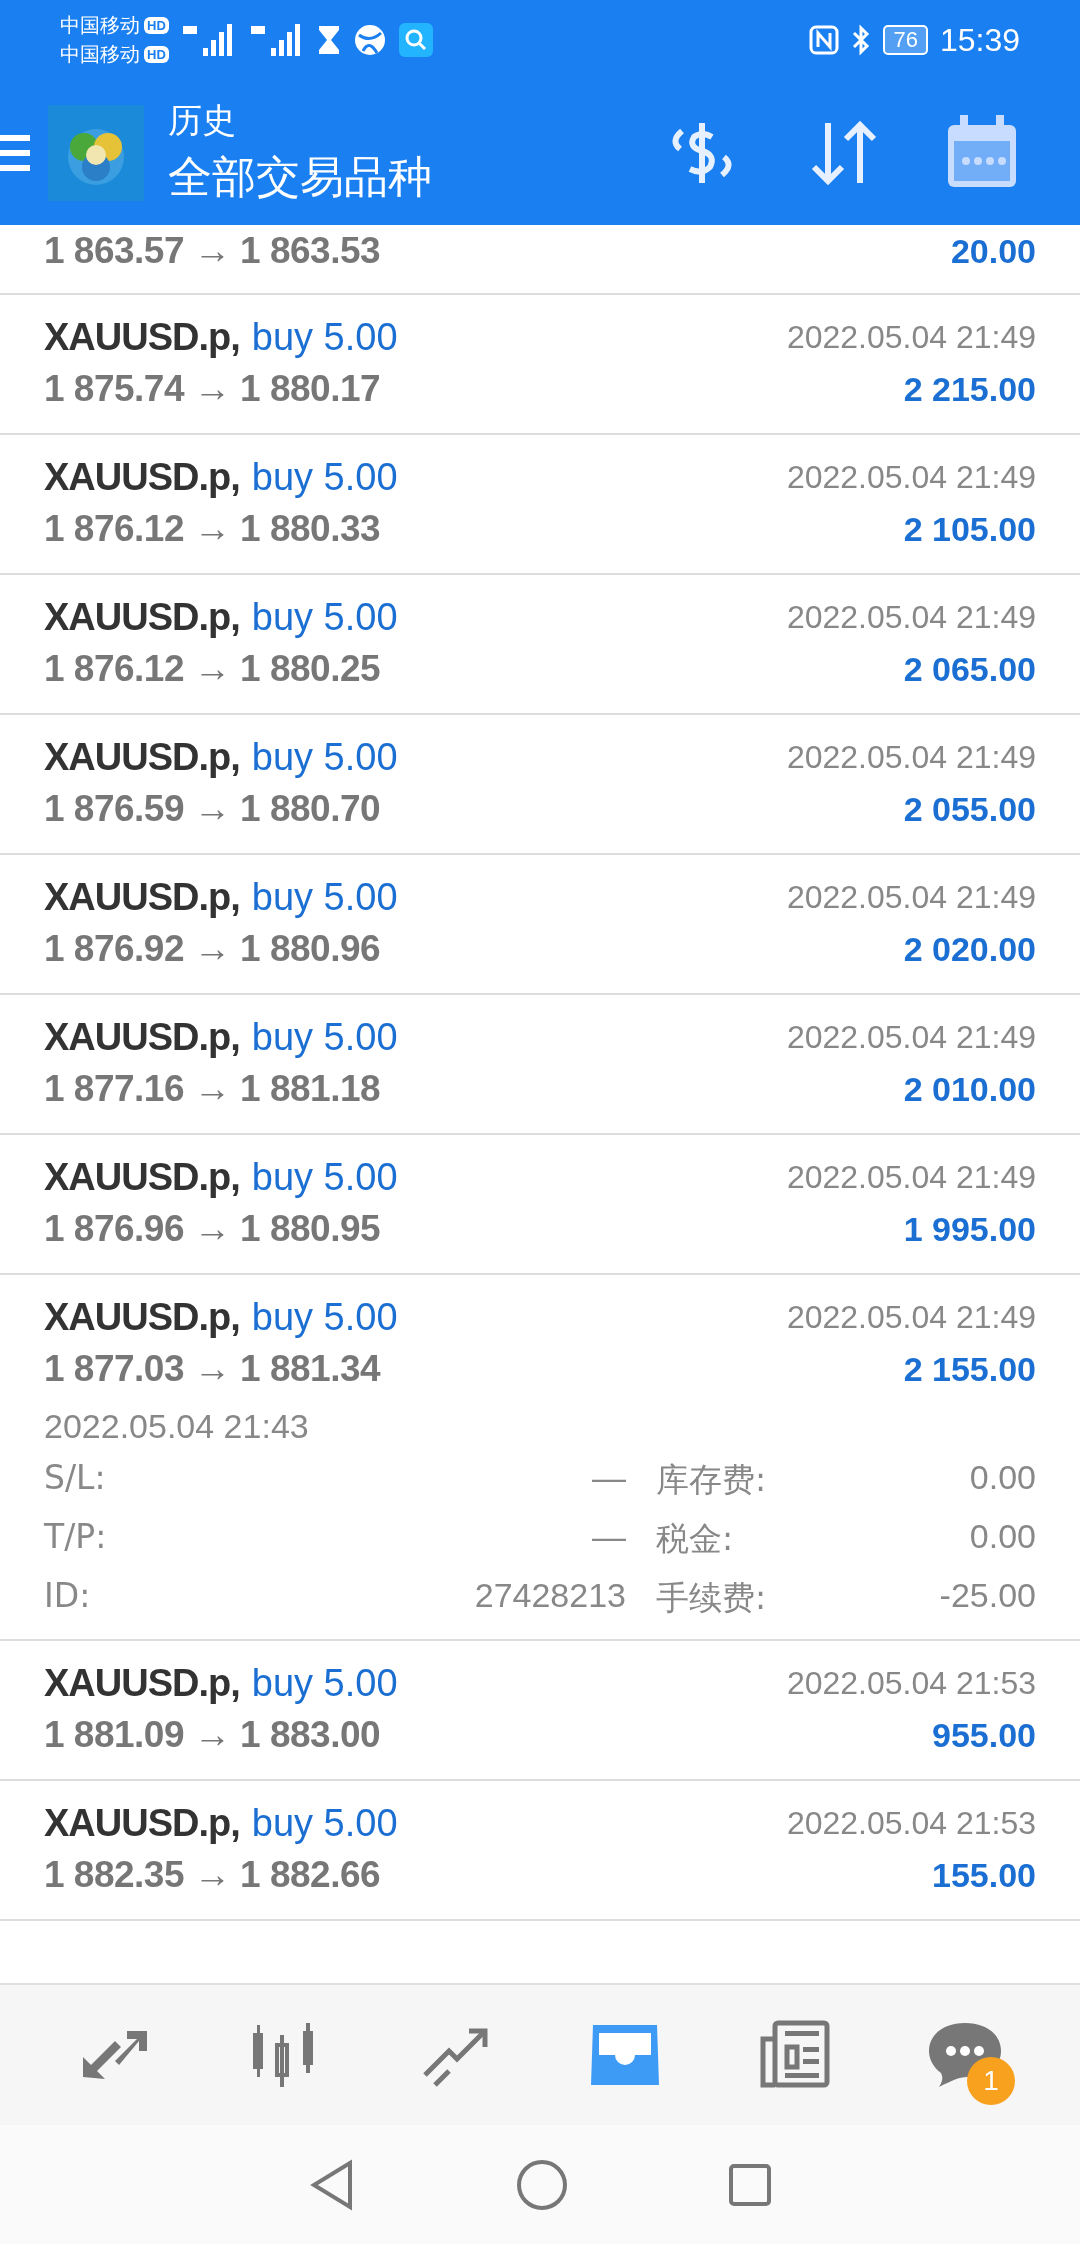 The image size is (1080, 2244). Describe the element at coordinates (415, 40) in the screenshot. I see `search-icon` at that location.